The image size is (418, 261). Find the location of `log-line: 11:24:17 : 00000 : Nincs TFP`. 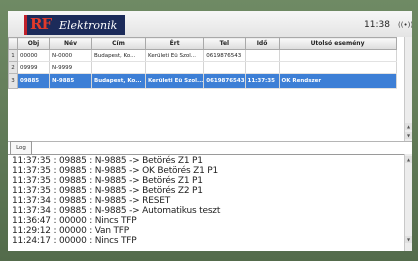

log-line: 11:24:17 : 00000 : Nincs TFP is located at coordinates (74, 241).